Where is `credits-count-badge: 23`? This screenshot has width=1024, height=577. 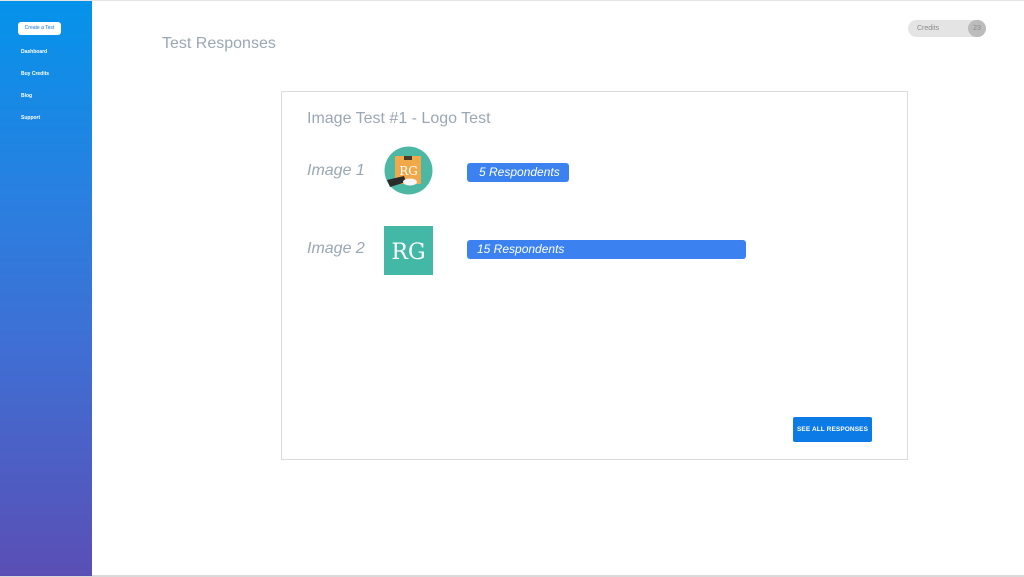
credits-count-badge: 23 is located at coordinates (977, 28).